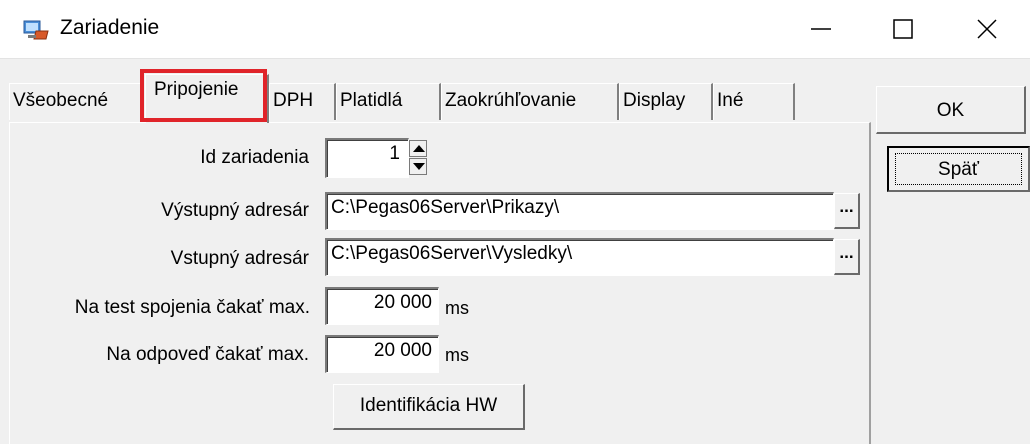  What do you see at coordinates (382, 306) in the screenshot?
I see `connection-test-wait-input: 20 000` at bounding box center [382, 306].